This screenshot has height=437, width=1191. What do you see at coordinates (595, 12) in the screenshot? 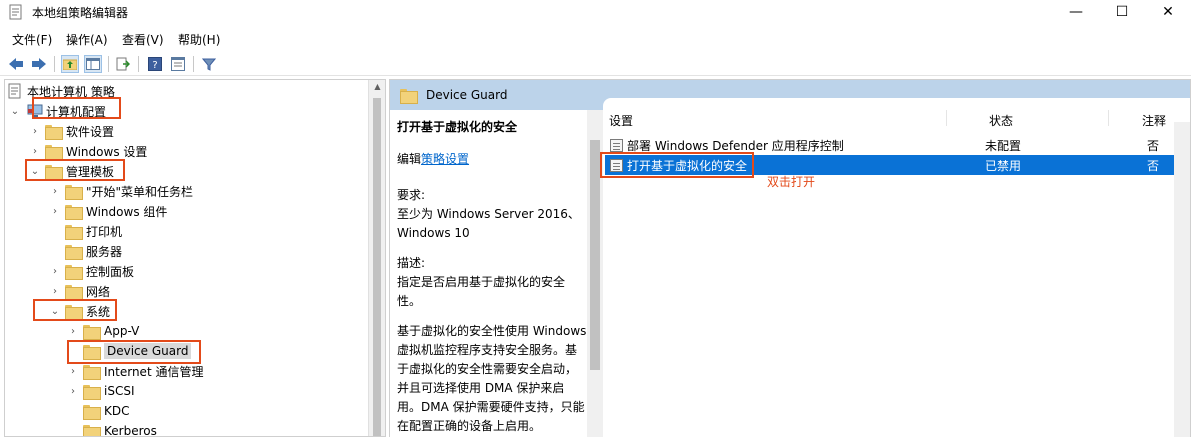
I see `title-bar: 本地组策略编辑器 — ☐ ✕` at bounding box center [595, 12].